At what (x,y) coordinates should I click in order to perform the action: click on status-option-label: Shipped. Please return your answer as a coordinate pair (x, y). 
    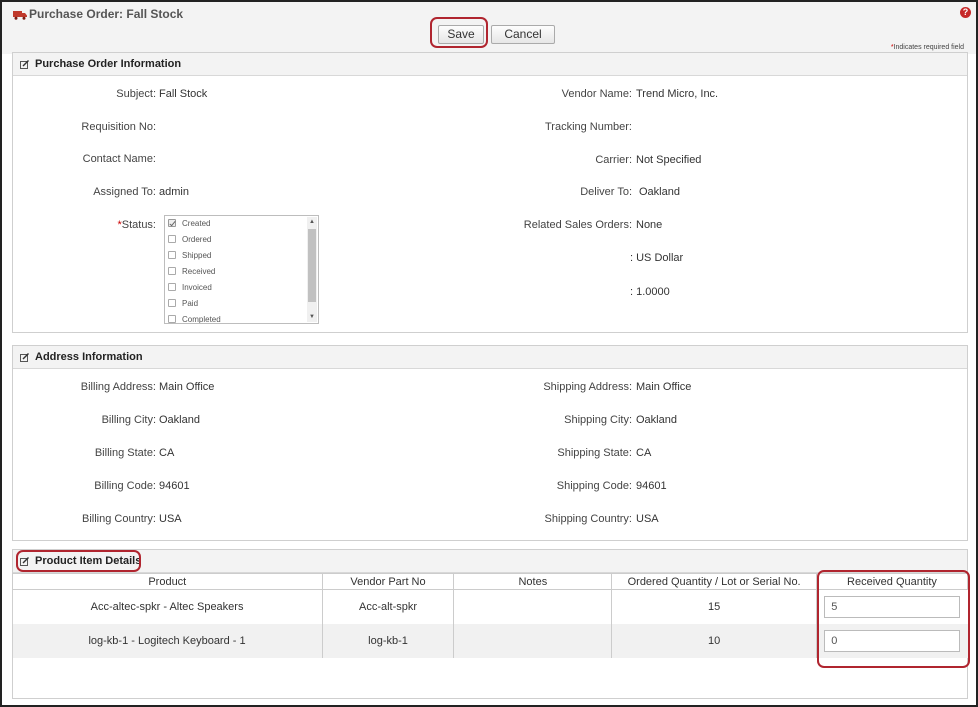
    Looking at the image, I should click on (197, 255).